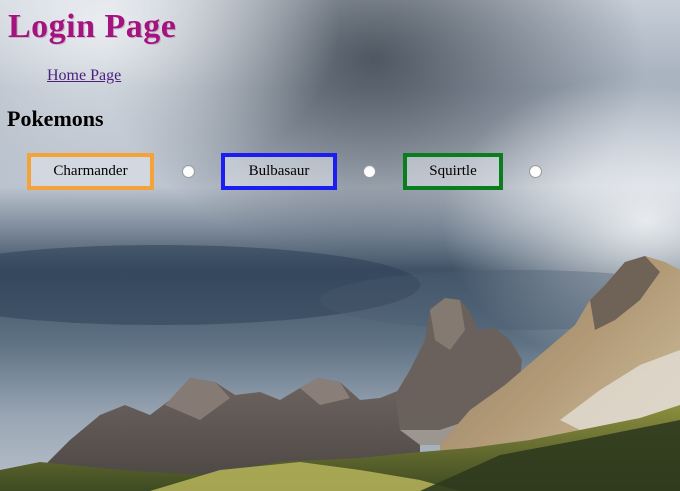 The height and width of the screenshot is (491, 680). I want to click on bulbasaur-button: Bulbasaur, so click(279, 171).